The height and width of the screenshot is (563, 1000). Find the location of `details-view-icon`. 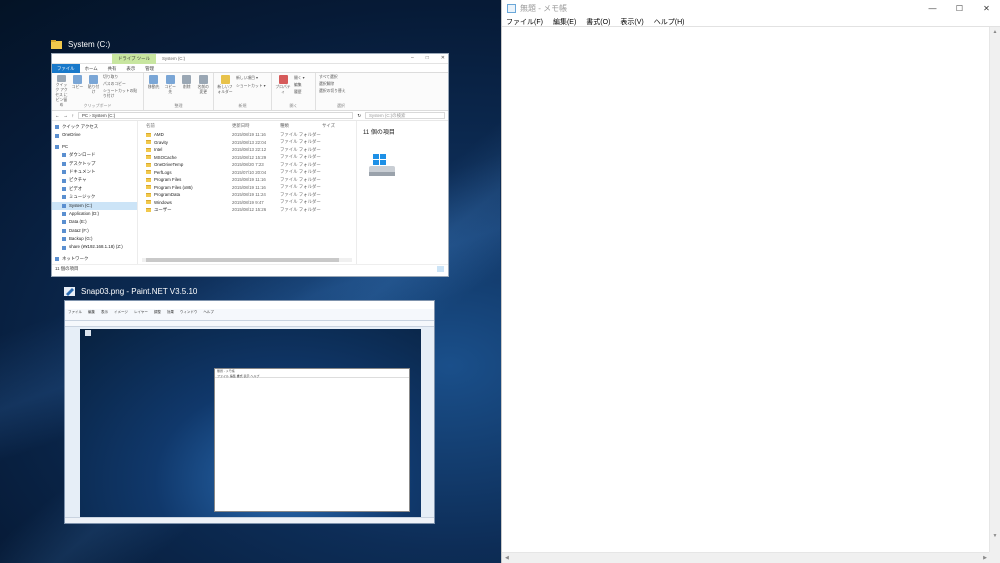

details-view-icon is located at coordinates (440, 269).